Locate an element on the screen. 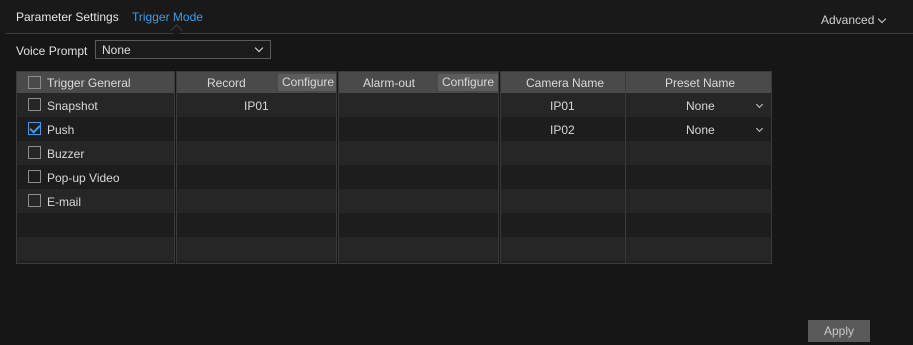  preset-name-header: Preset Name is located at coordinates (700, 83).